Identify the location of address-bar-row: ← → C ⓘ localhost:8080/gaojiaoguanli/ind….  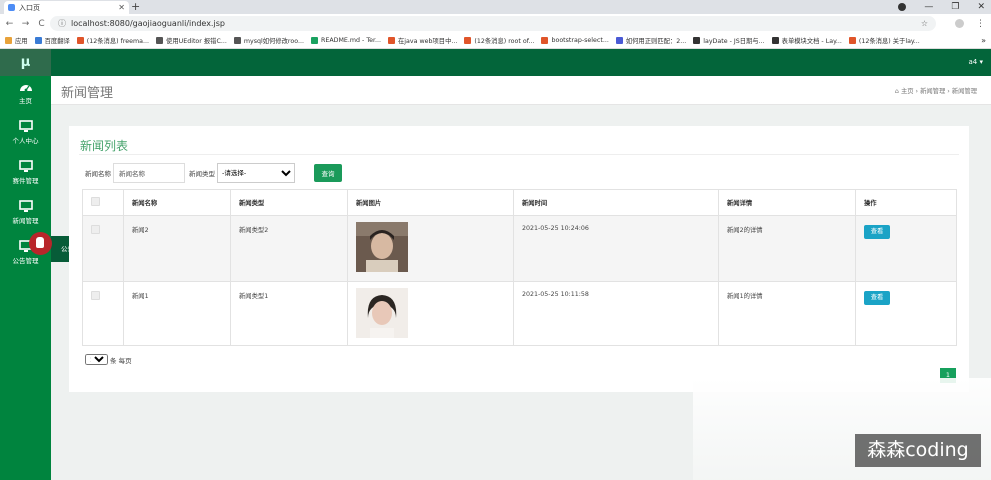
(495, 23).